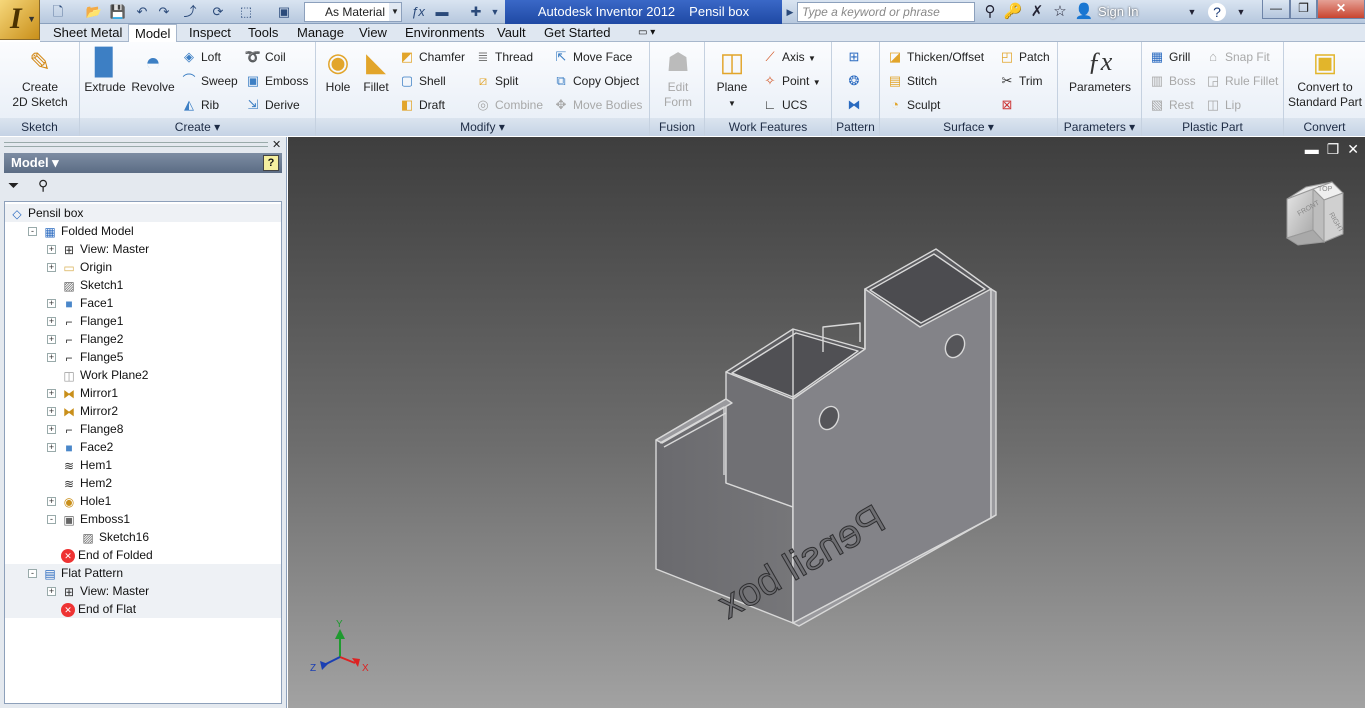 The image size is (1365, 708). What do you see at coordinates (143, 519) in the screenshot?
I see `tree-node: - ▣ Emboss1` at bounding box center [143, 519].